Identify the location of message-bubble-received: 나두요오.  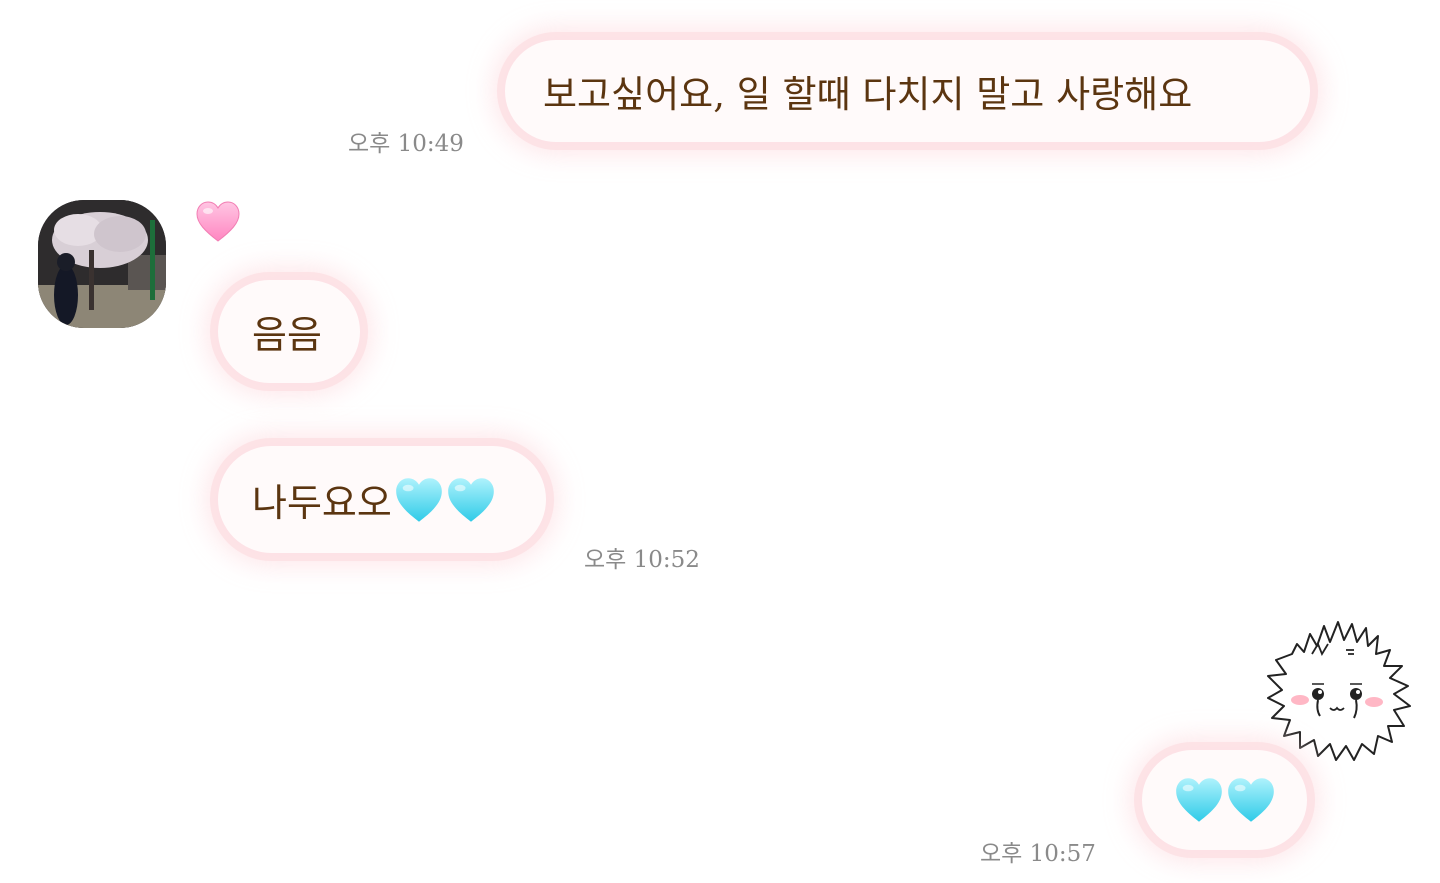
(382, 499).